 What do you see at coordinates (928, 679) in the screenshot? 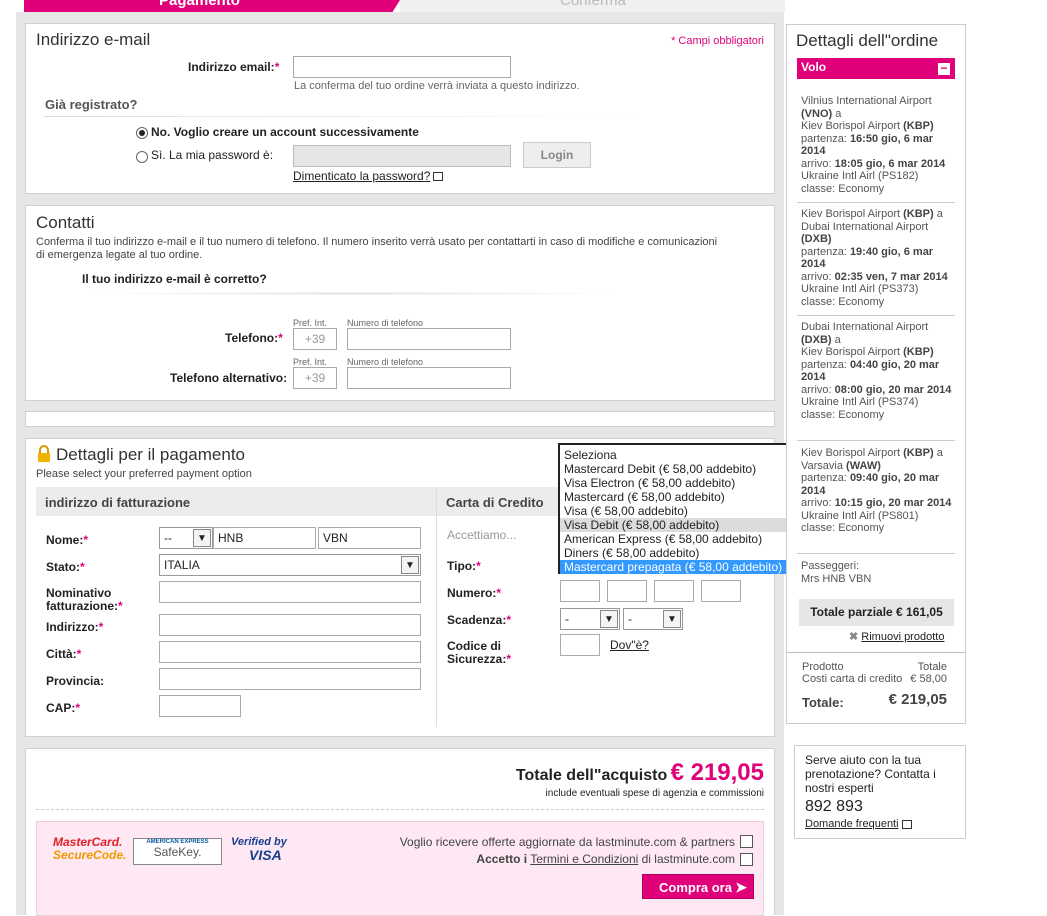
I see `card-cost-value: € 58,00` at bounding box center [928, 679].